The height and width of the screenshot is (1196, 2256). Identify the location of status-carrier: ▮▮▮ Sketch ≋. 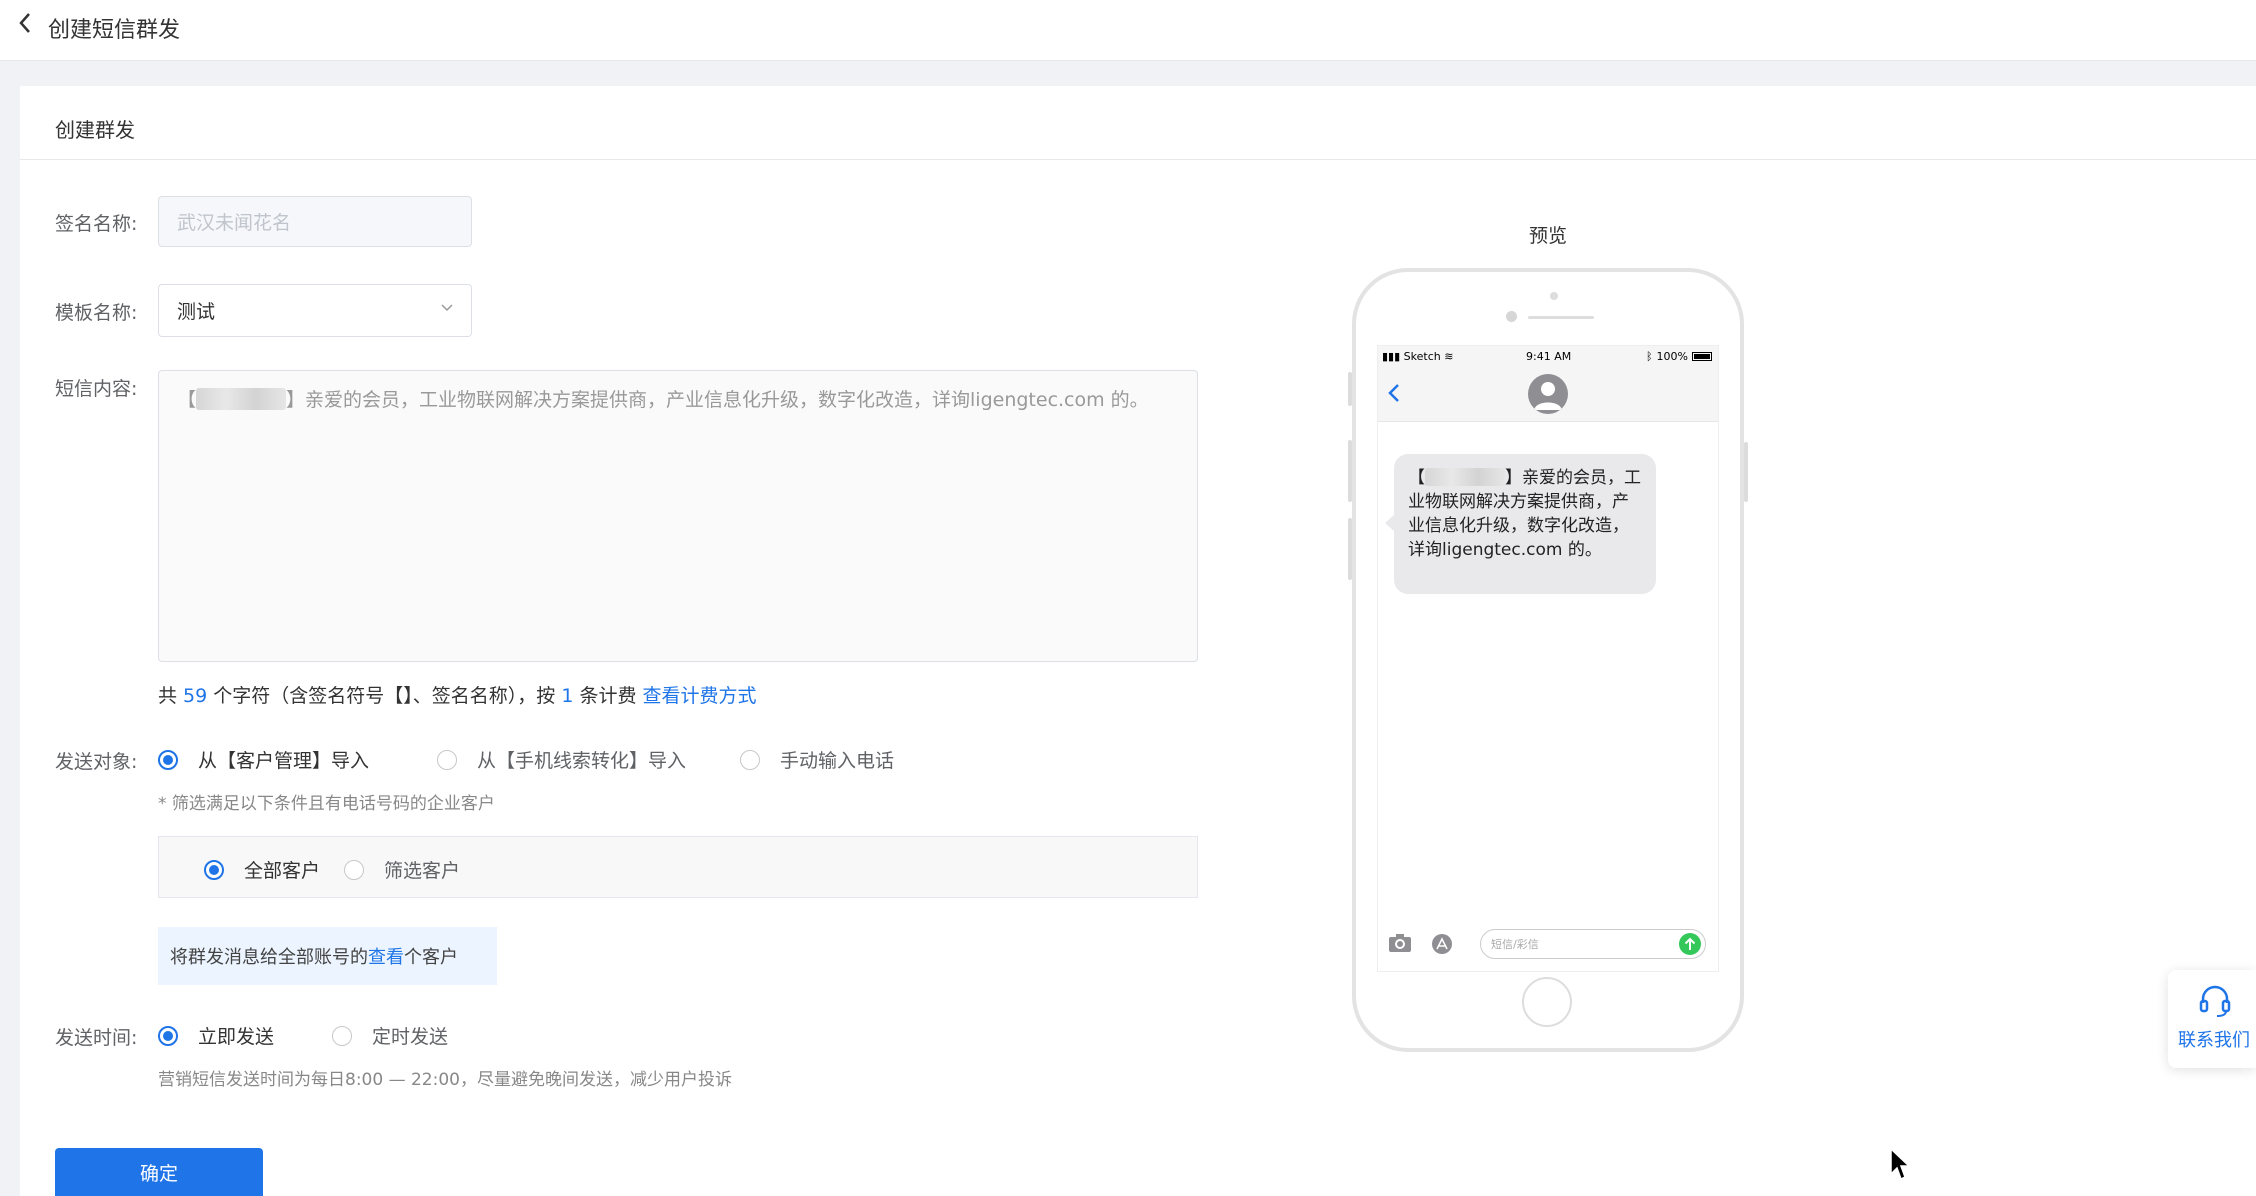
(1418, 356).